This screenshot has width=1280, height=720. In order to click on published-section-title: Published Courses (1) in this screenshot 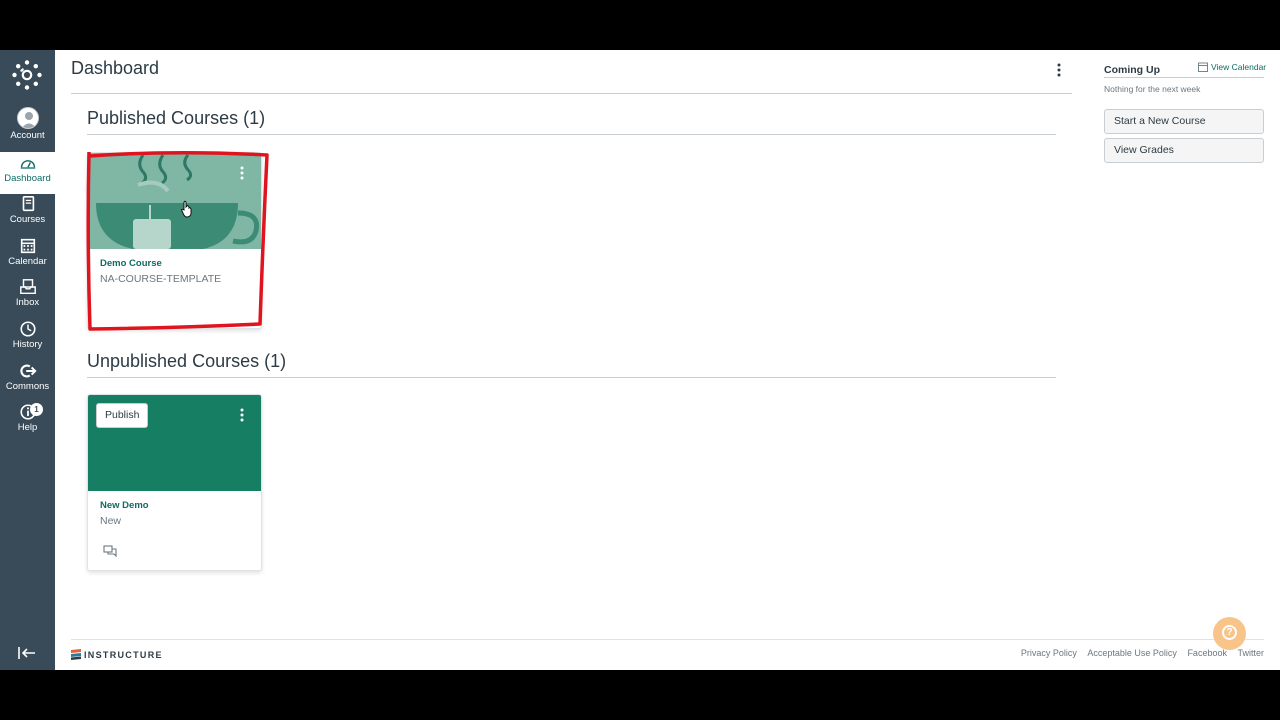, I will do `click(176, 118)`.